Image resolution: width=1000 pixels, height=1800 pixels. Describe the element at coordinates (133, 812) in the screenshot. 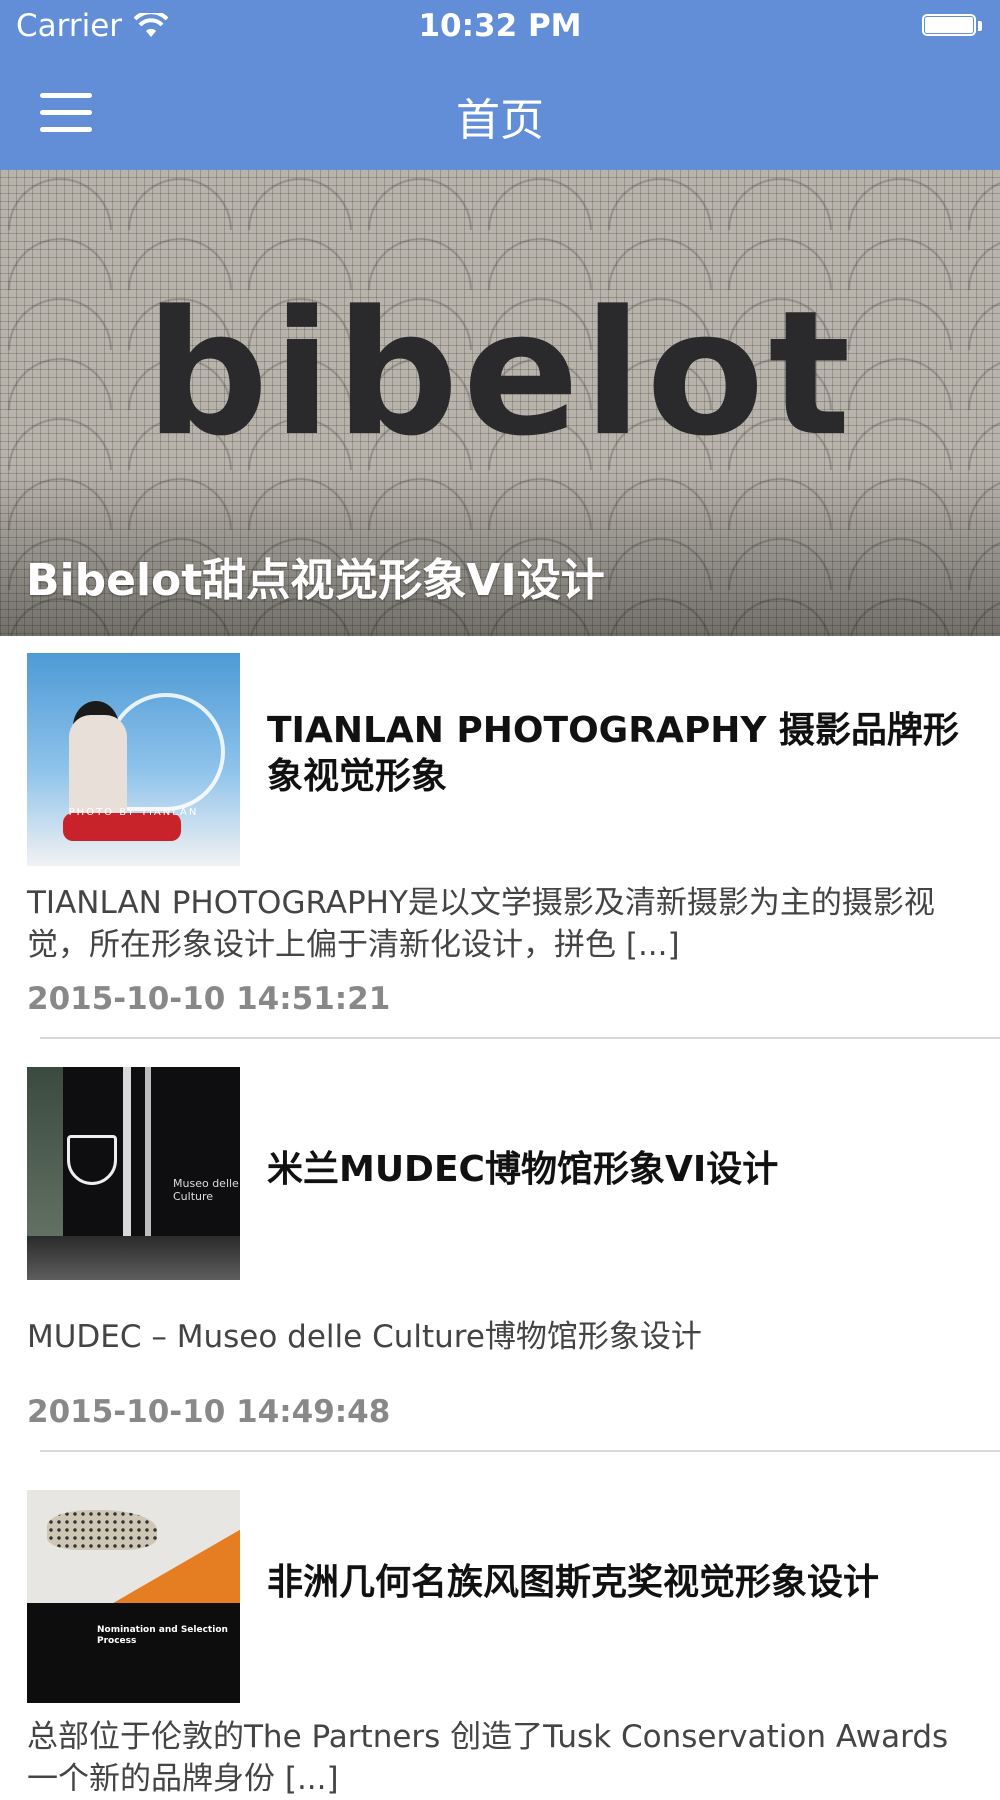

I see `thumbnail-text: PHOTO BY TIANLAN` at that location.